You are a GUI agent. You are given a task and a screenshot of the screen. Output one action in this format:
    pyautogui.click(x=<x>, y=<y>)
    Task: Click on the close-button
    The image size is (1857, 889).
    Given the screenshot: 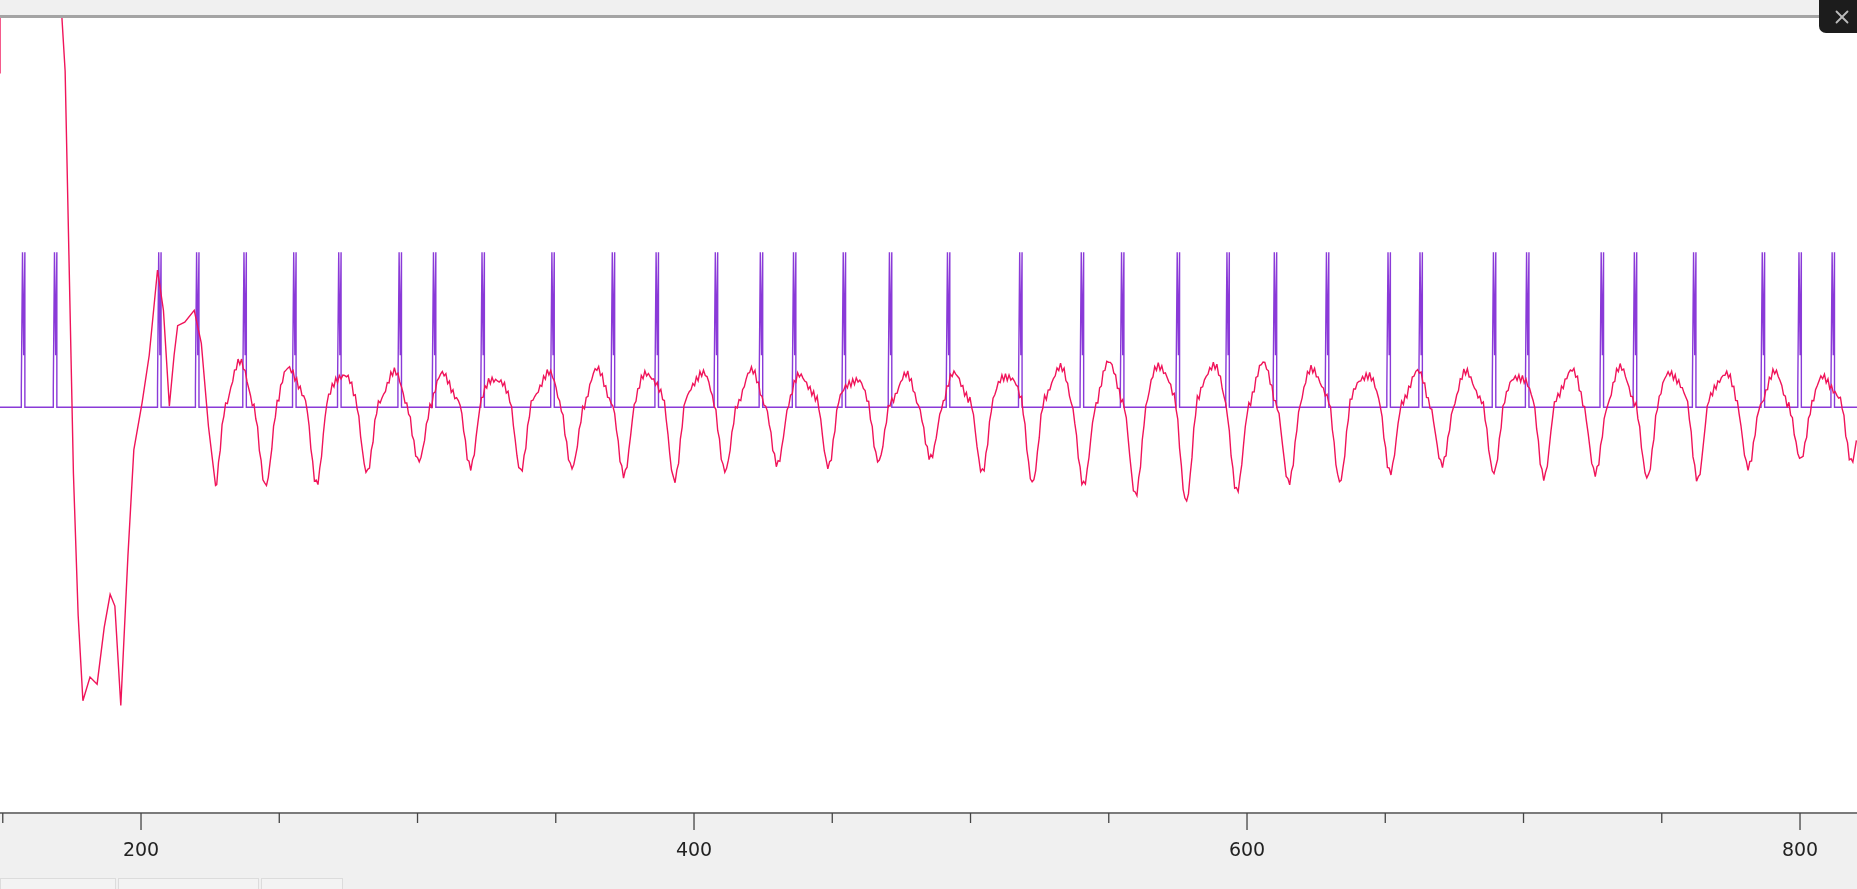 What is the action you would take?
    pyautogui.click(x=1838, y=16)
    